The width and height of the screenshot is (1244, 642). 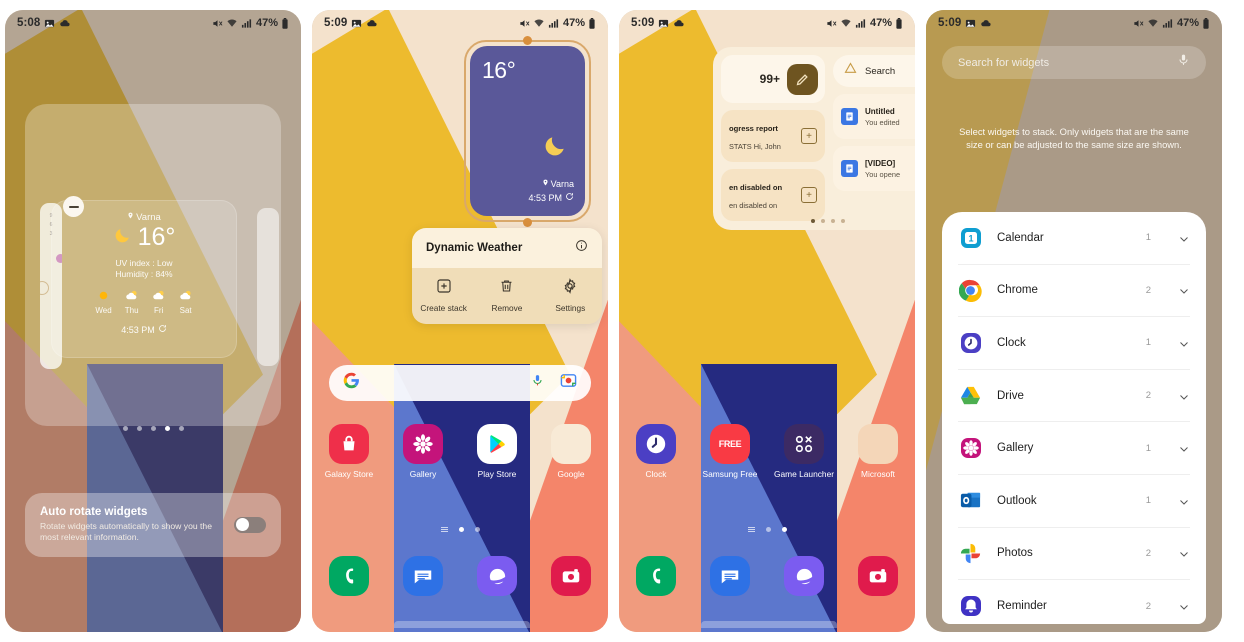 What do you see at coordinates (874, 168) in the screenshot?
I see `drive-file-item: [VIDEO] You opene` at bounding box center [874, 168].